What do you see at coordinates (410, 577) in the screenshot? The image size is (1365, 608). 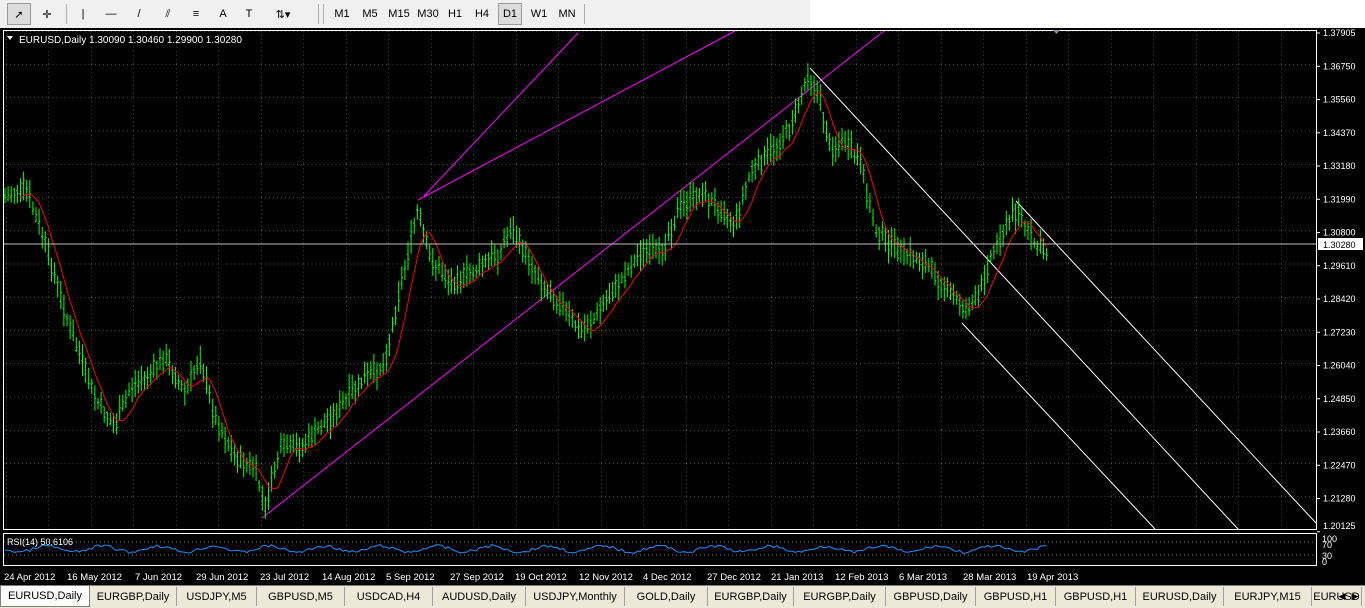 I see `date-scale-label: 5 Sep 2012` at bounding box center [410, 577].